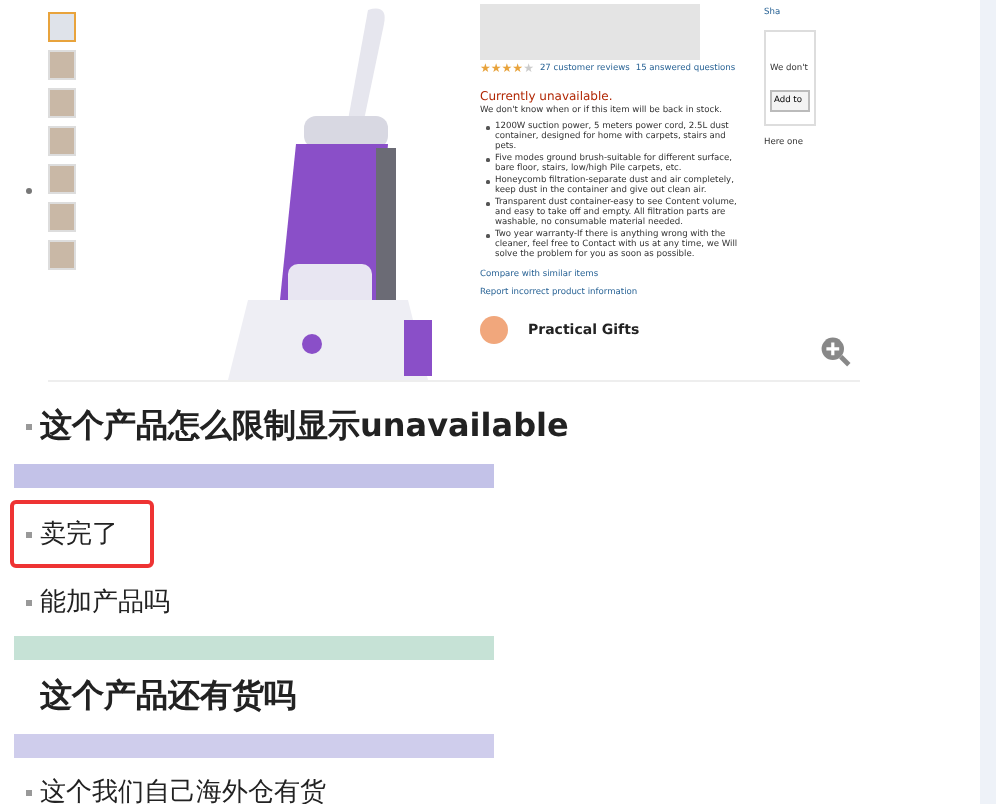 Image resolution: width=996 pixels, height=804 pixels. I want to click on reply-text: 能加产品吗, so click(105, 604).